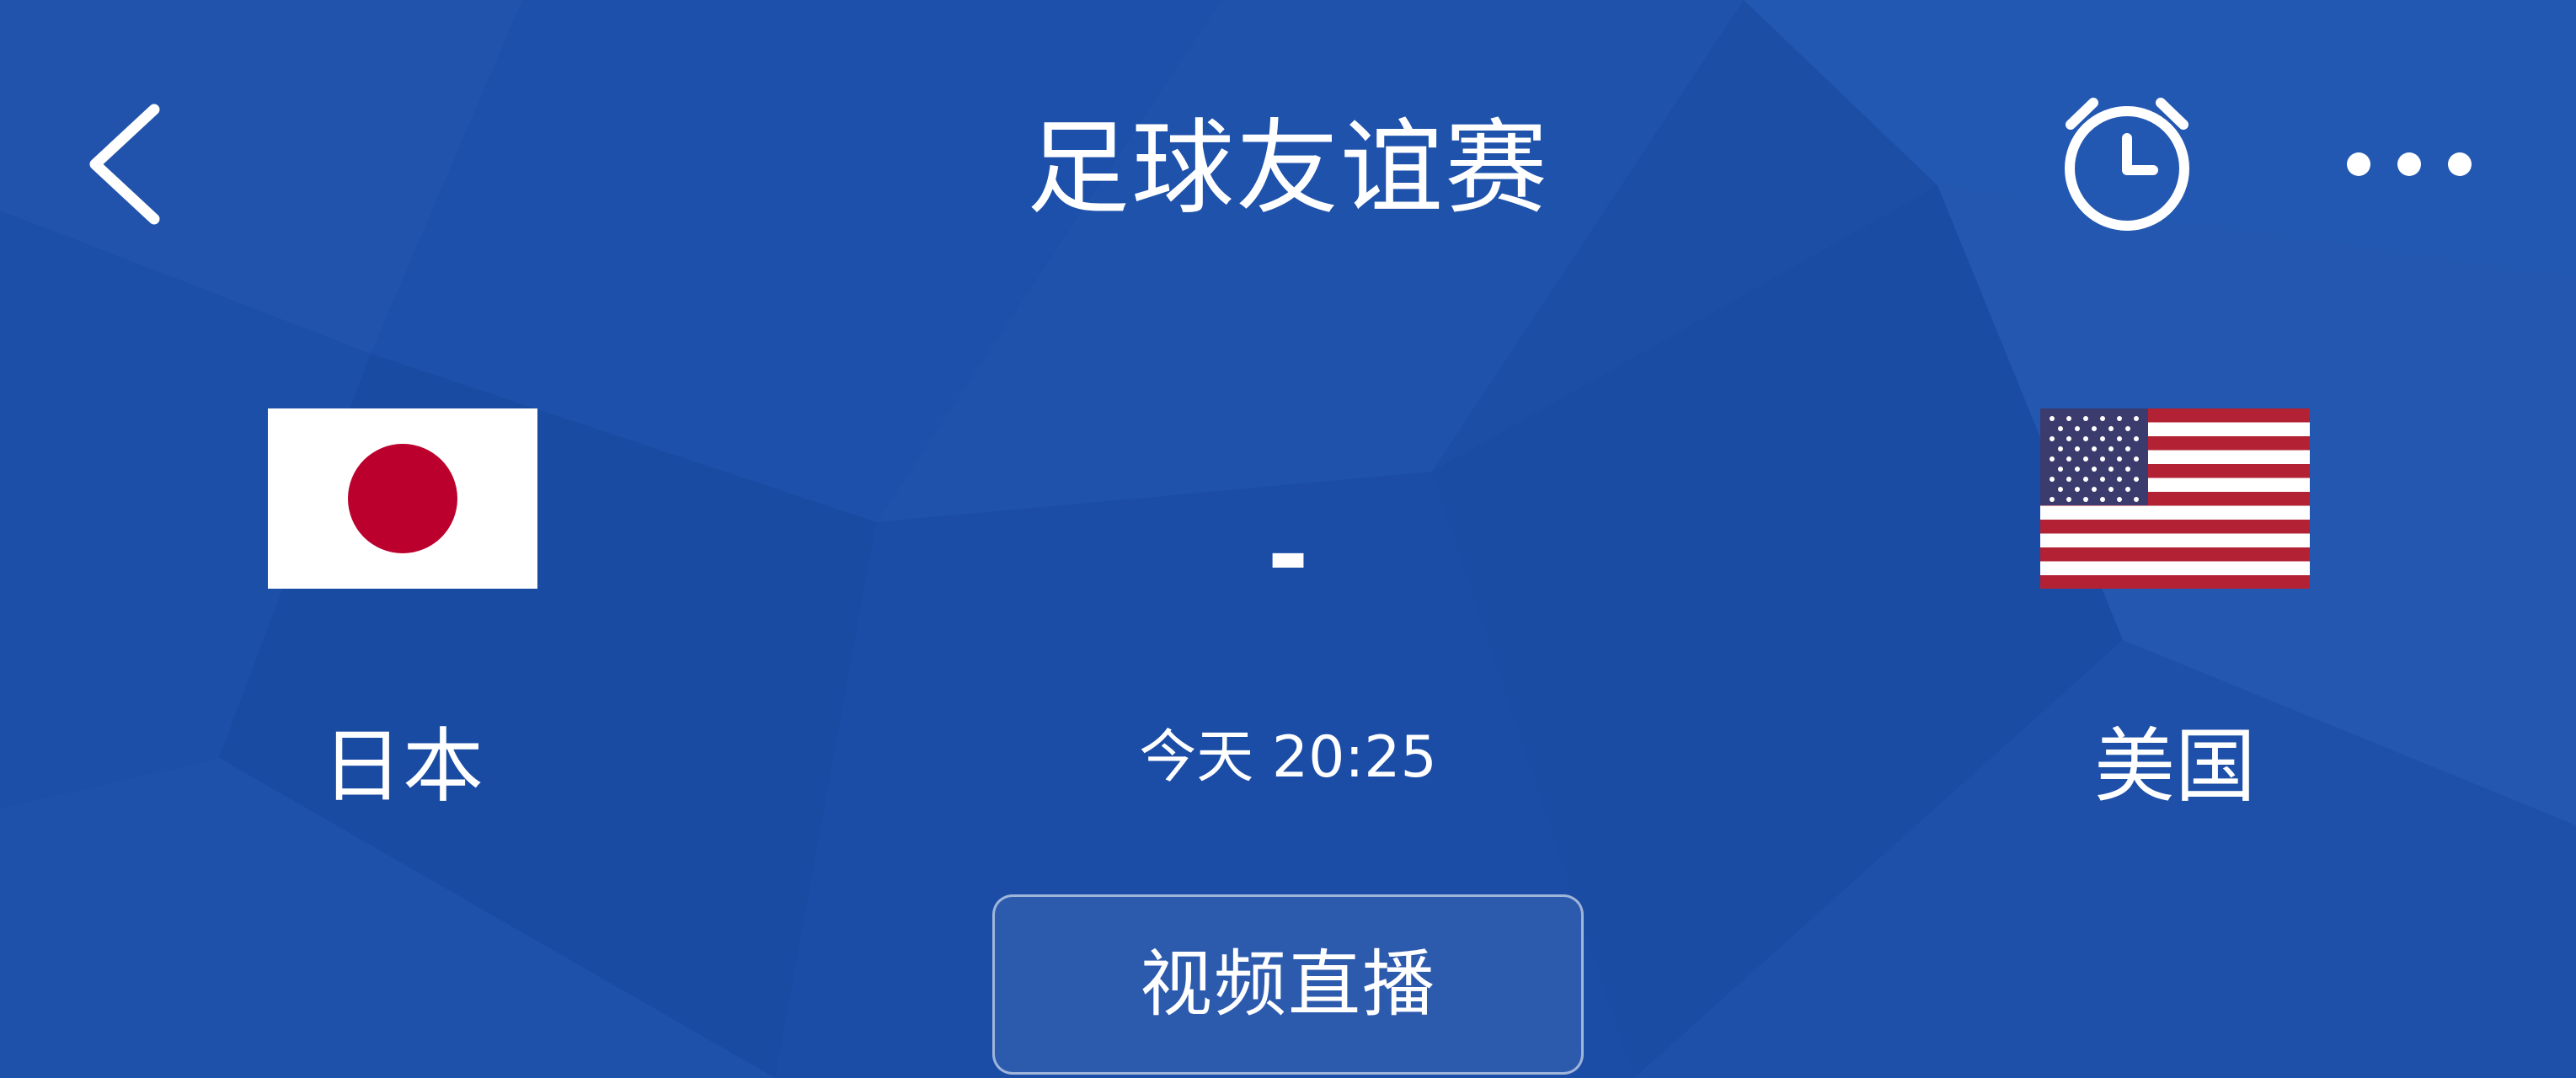 This screenshot has height=1078, width=2576. What do you see at coordinates (403, 631) in the screenshot?
I see `home-team: 日本` at bounding box center [403, 631].